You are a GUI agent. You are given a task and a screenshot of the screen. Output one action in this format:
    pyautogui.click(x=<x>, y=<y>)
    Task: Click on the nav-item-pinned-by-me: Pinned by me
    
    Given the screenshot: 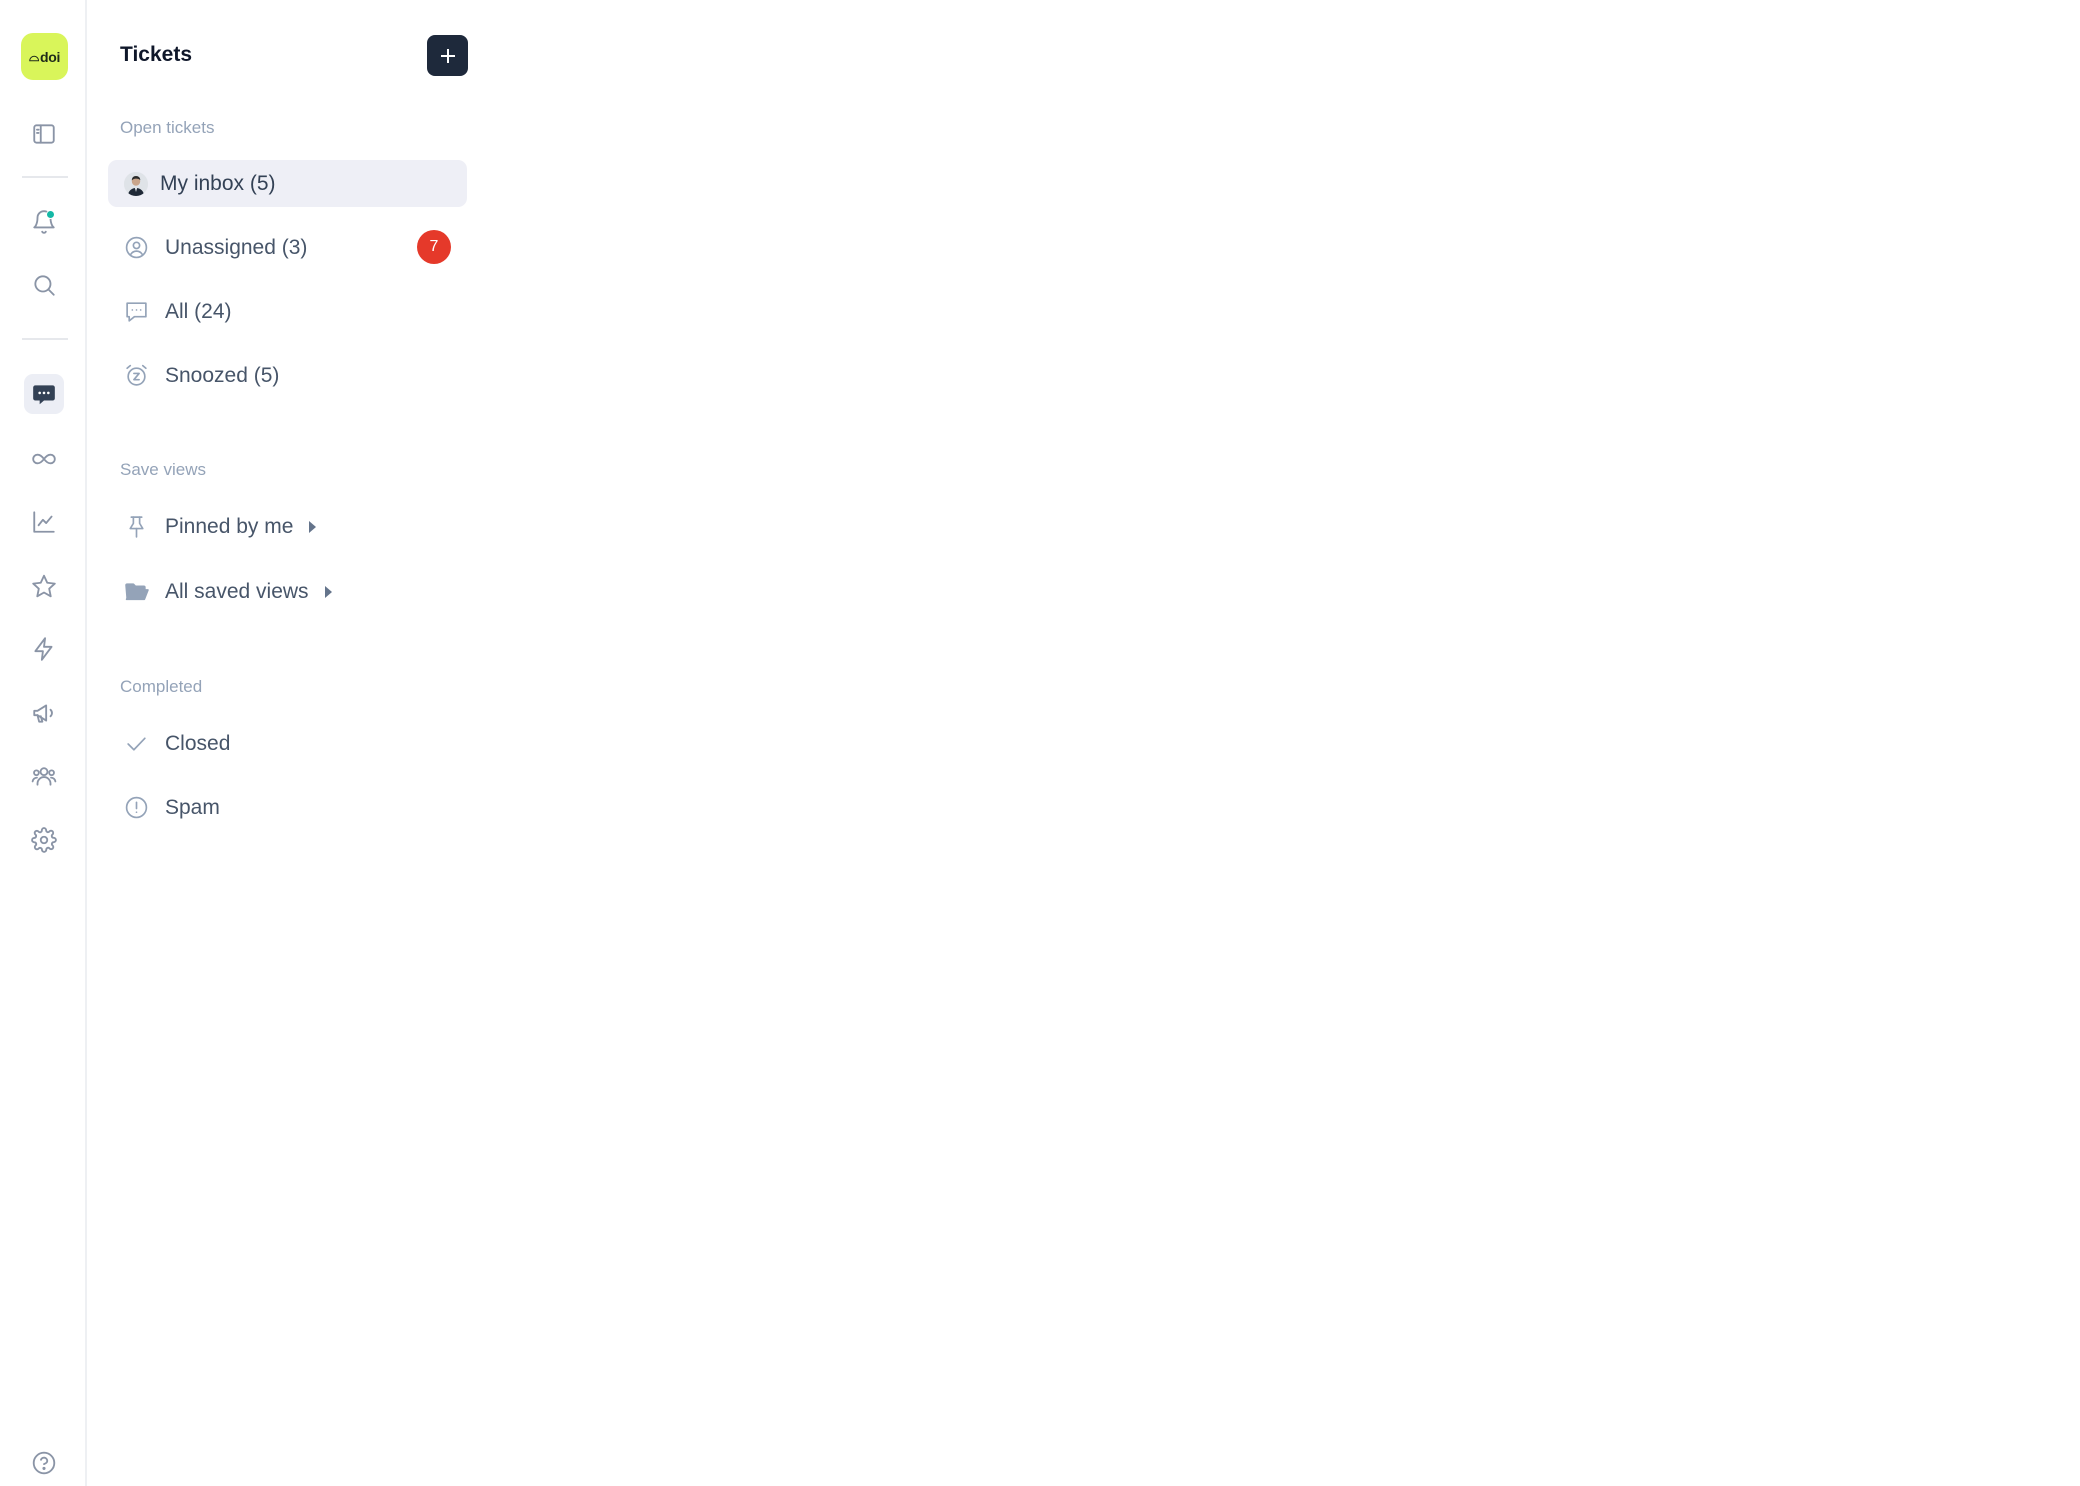 What is the action you would take?
    pyautogui.click(x=238, y=526)
    